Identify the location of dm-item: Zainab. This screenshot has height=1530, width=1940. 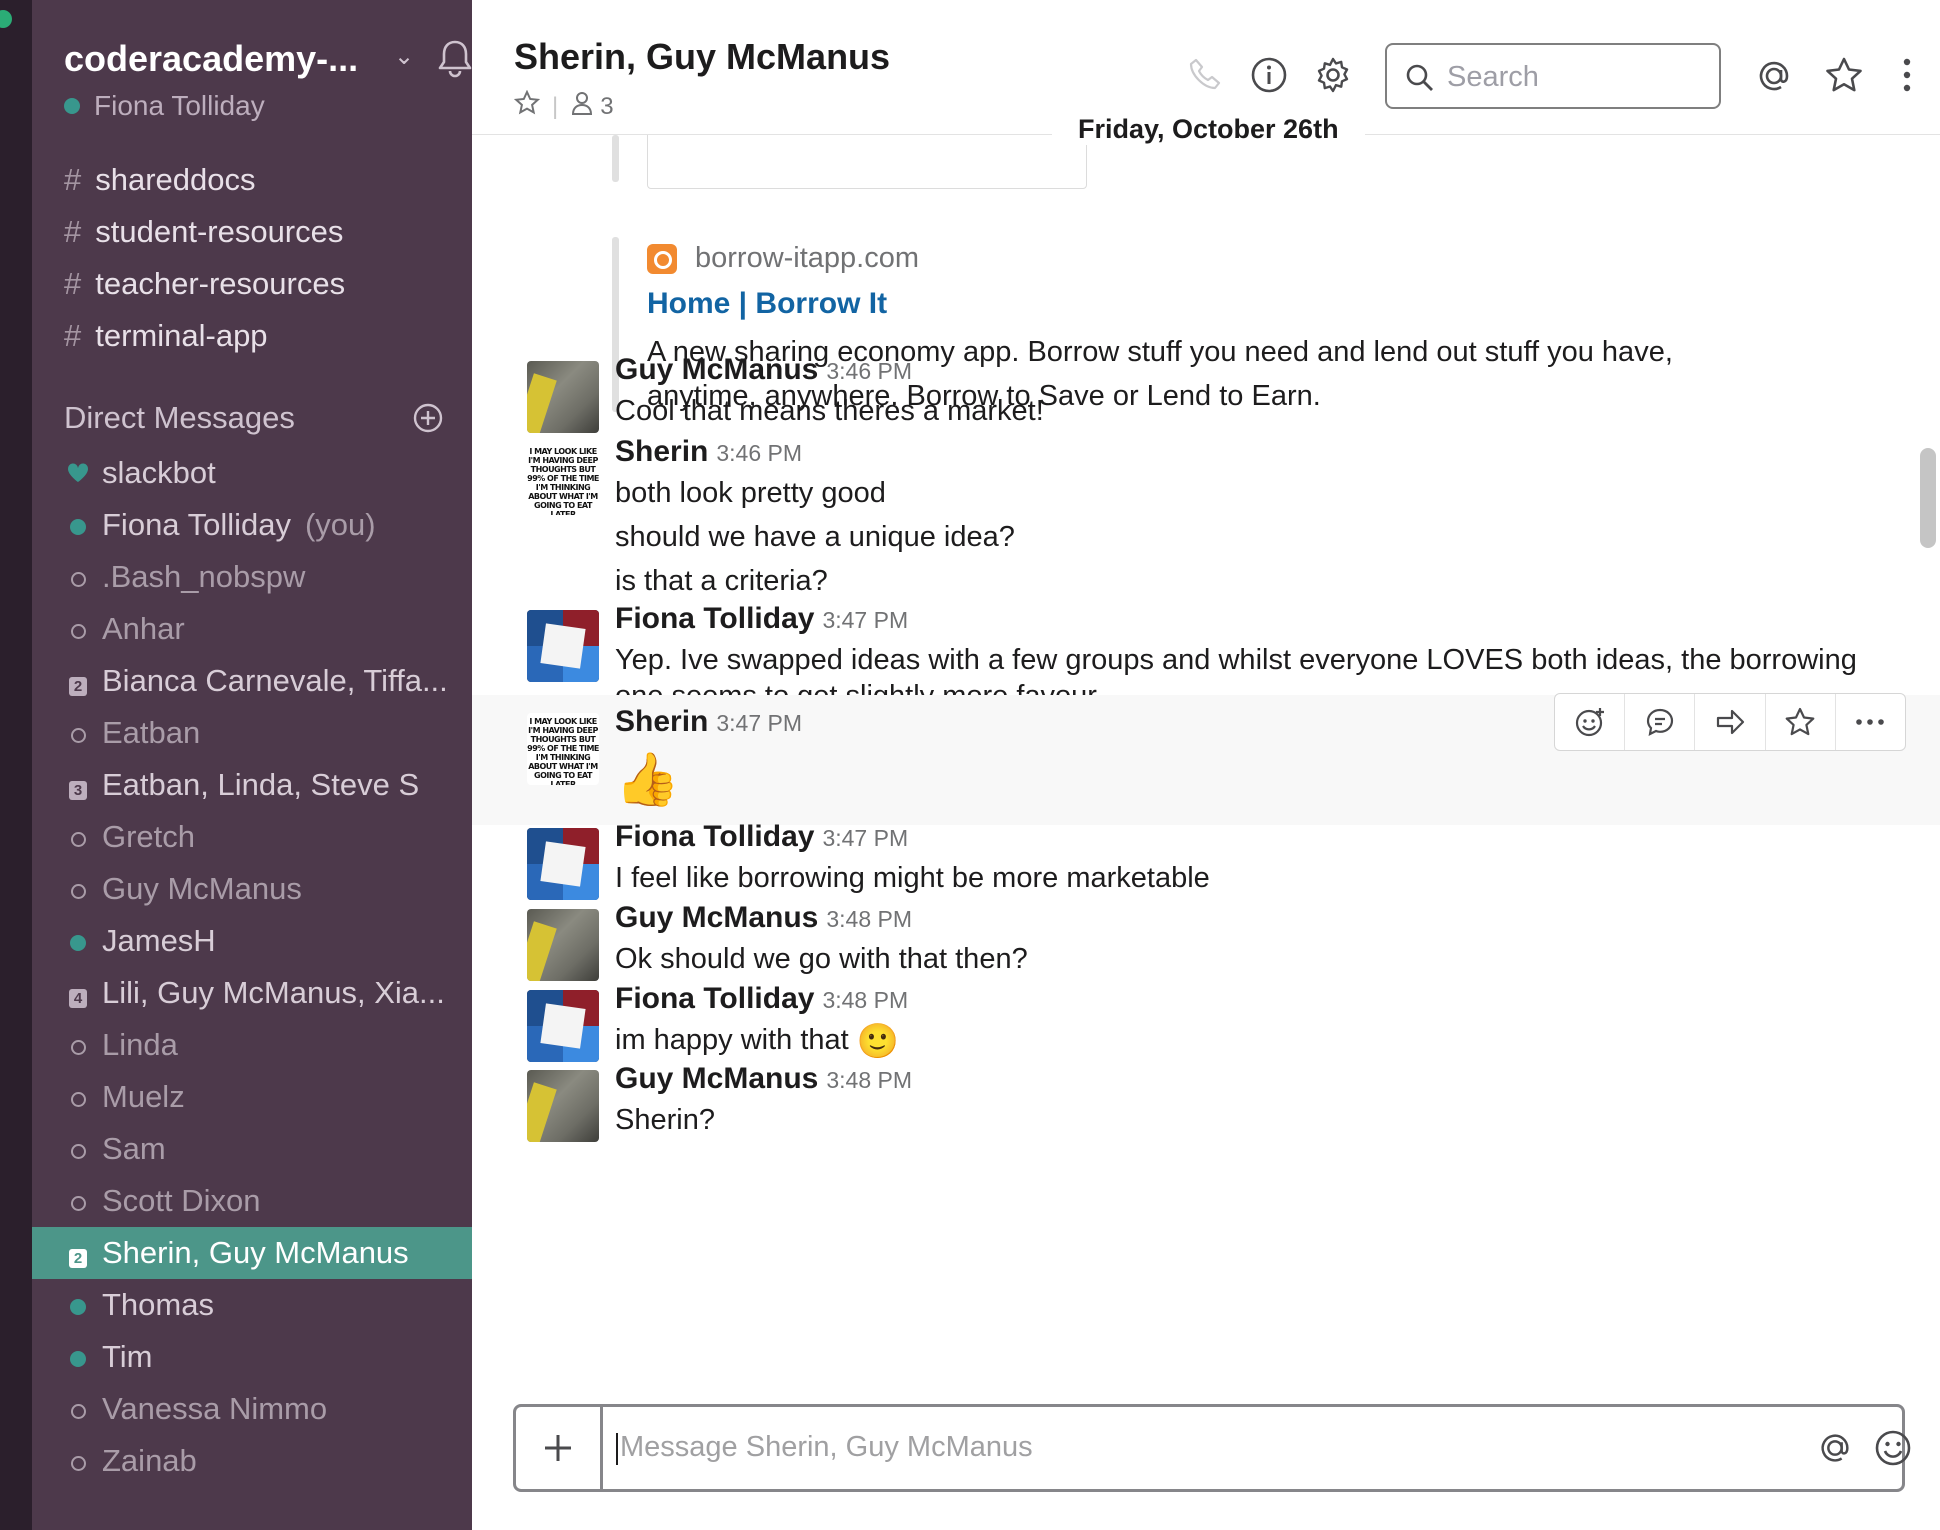
(252, 1461).